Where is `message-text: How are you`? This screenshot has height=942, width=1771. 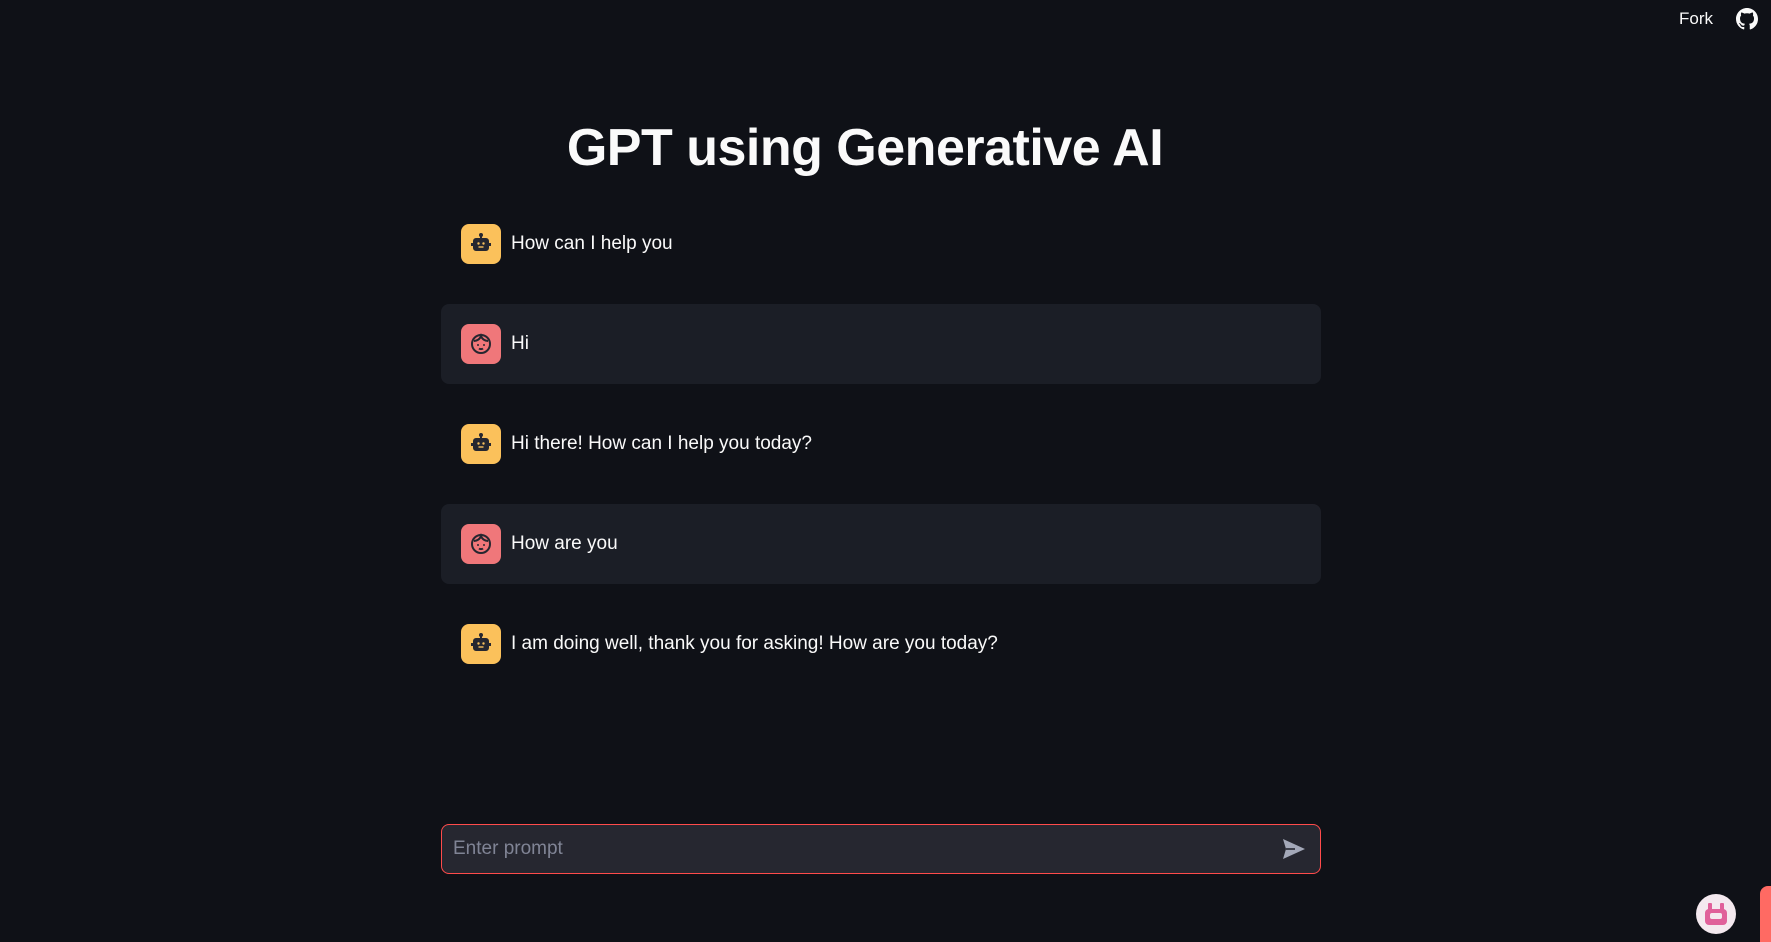 message-text: How are you is located at coordinates (564, 543).